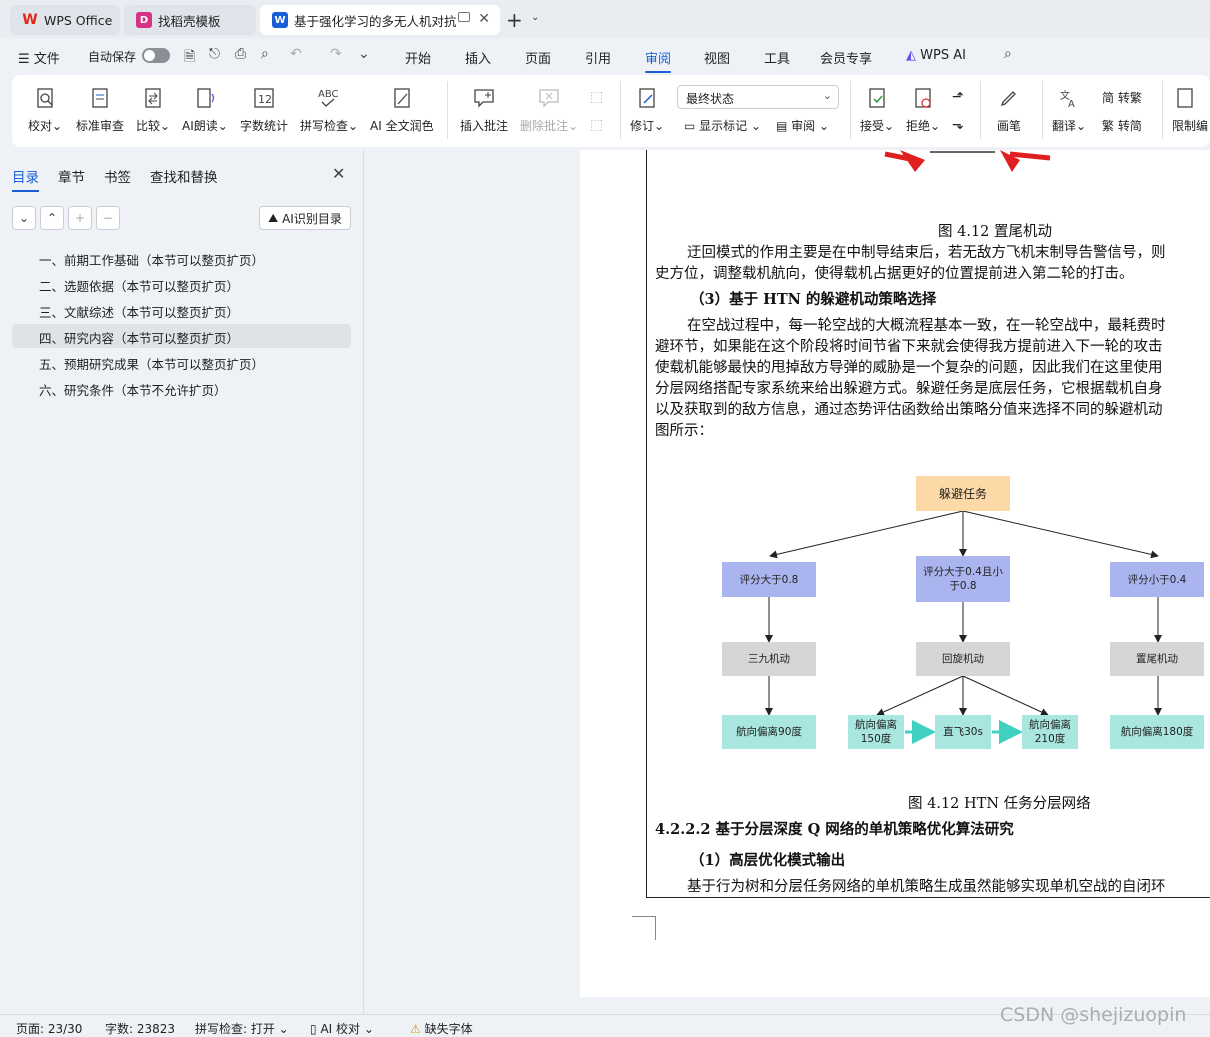  Describe the element at coordinates (596, 97) in the screenshot. I see `prev-comment-icon: ⬚` at that location.